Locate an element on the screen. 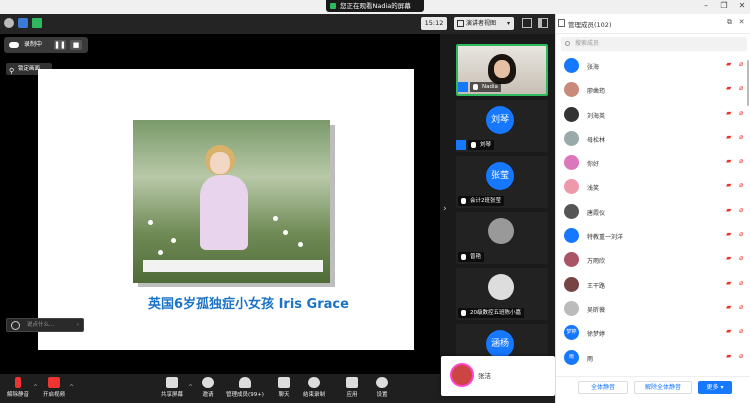 The width and height of the screenshot is (750, 403). settings-button: 设置 is located at coordinates (382, 387).